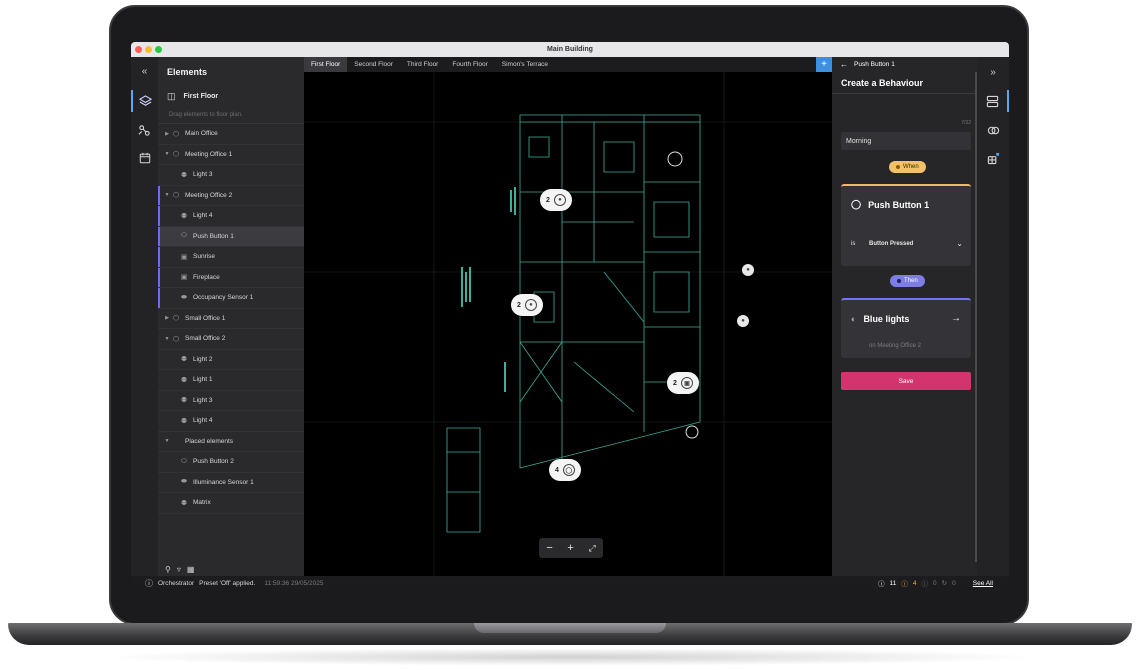 Image resolution: width=1137 pixels, height=670 pixels. I want to click on panel-breadcrumb: ← Push Button 1, so click(904, 64).